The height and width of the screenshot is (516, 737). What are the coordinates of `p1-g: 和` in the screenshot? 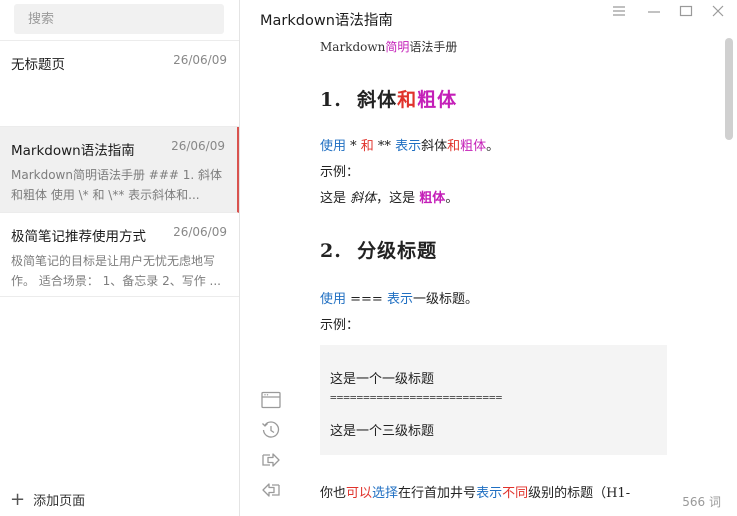 It's located at (454, 146).